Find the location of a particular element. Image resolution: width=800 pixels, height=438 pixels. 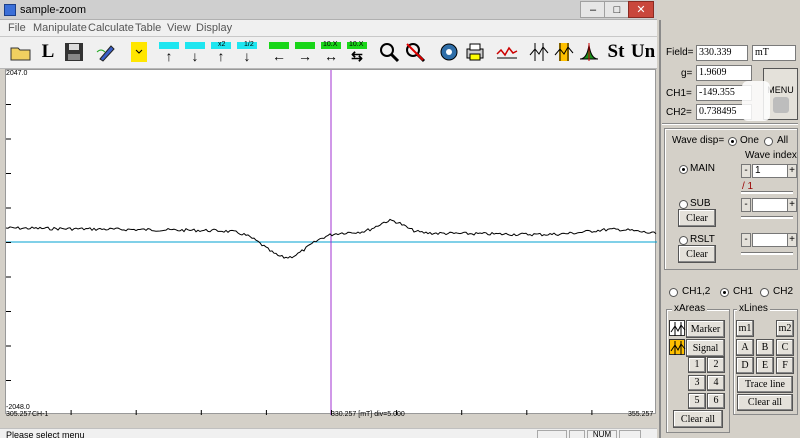

signal-button: Signal is located at coordinates (705, 348).